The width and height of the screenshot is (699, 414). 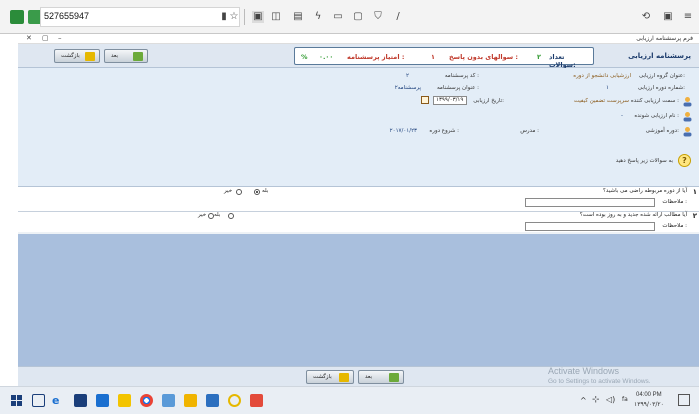 I want to click on footer-next-label: بعد, so click(x=369, y=377).